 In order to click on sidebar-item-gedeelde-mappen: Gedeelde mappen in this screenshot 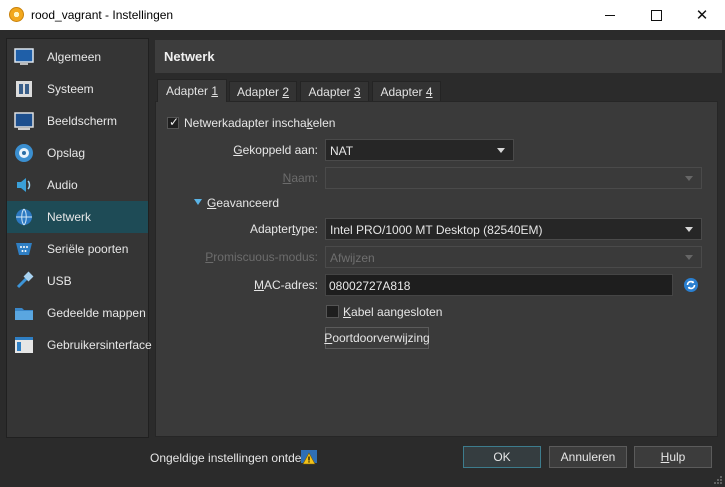, I will do `click(77, 313)`.